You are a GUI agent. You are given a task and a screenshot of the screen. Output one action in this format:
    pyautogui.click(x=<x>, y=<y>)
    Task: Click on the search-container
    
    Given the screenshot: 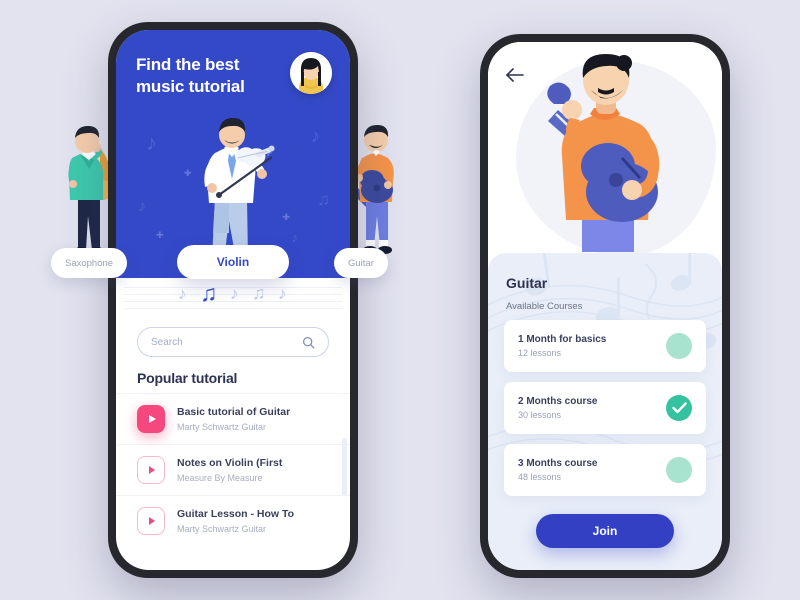 What is the action you would take?
    pyautogui.click(x=233, y=342)
    